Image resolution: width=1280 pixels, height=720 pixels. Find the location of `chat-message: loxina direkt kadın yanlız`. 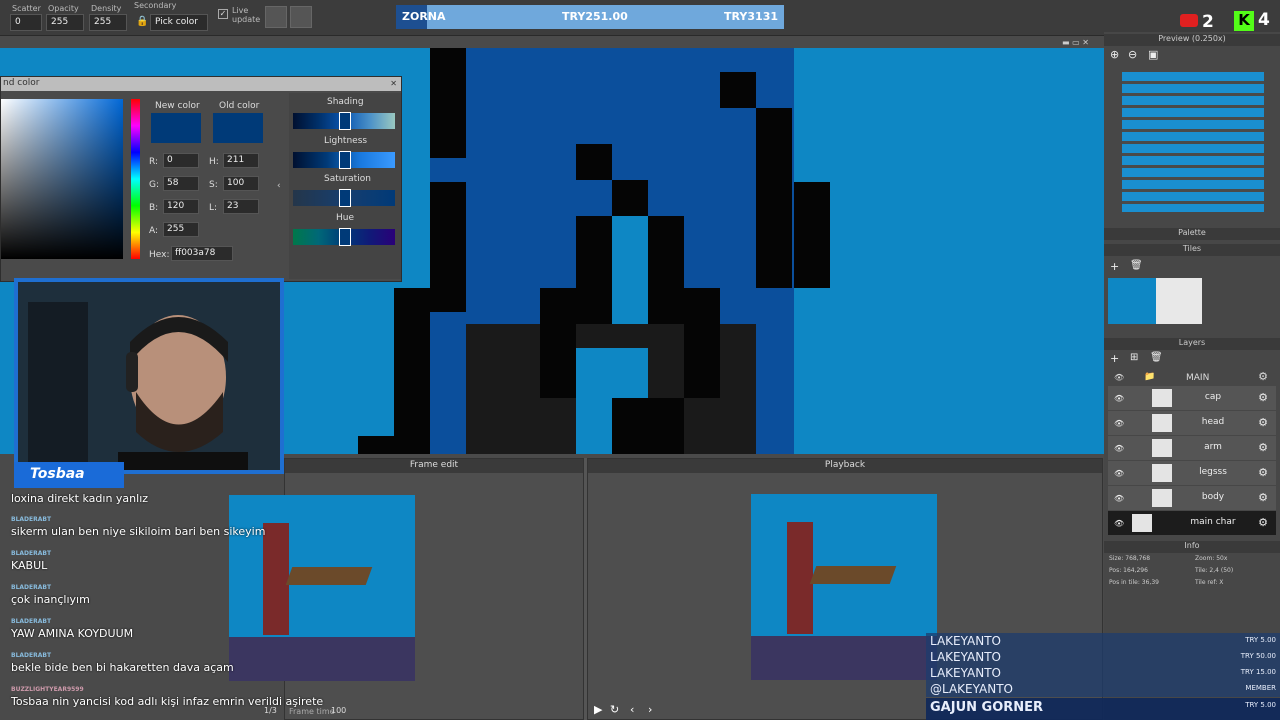

chat-message: loxina direkt kadın yanlız is located at coordinates (80, 498).